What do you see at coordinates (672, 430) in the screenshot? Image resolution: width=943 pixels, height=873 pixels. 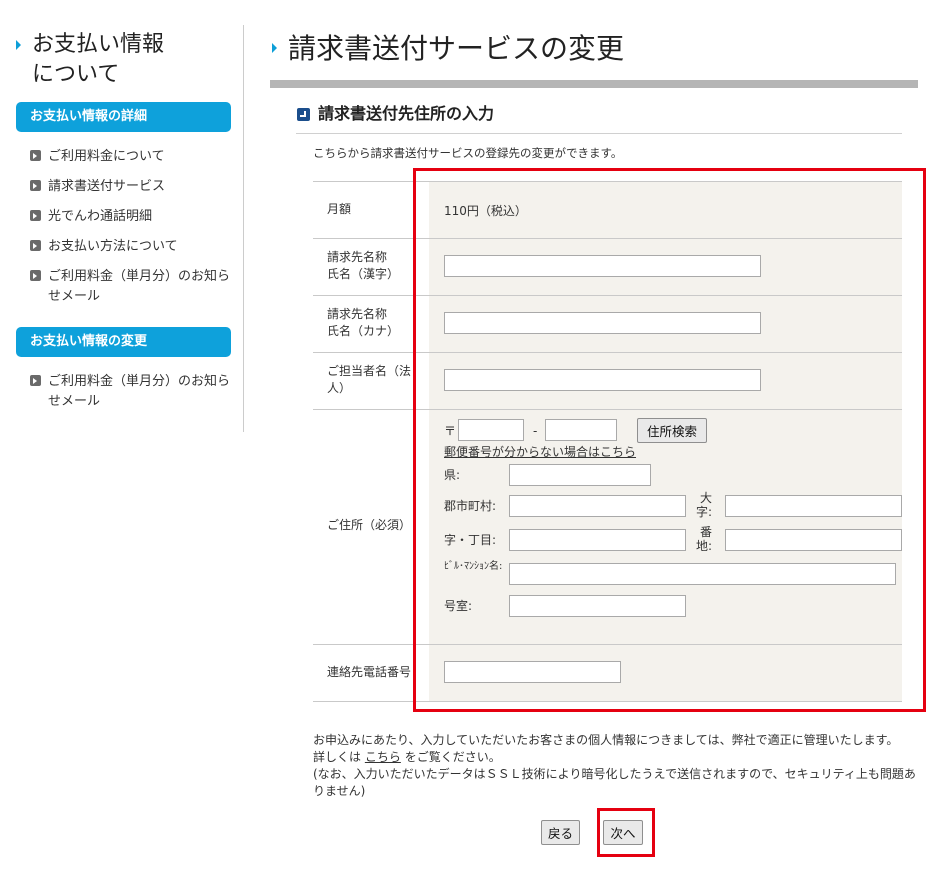 I see `address-search-button: 住所検索` at bounding box center [672, 430].